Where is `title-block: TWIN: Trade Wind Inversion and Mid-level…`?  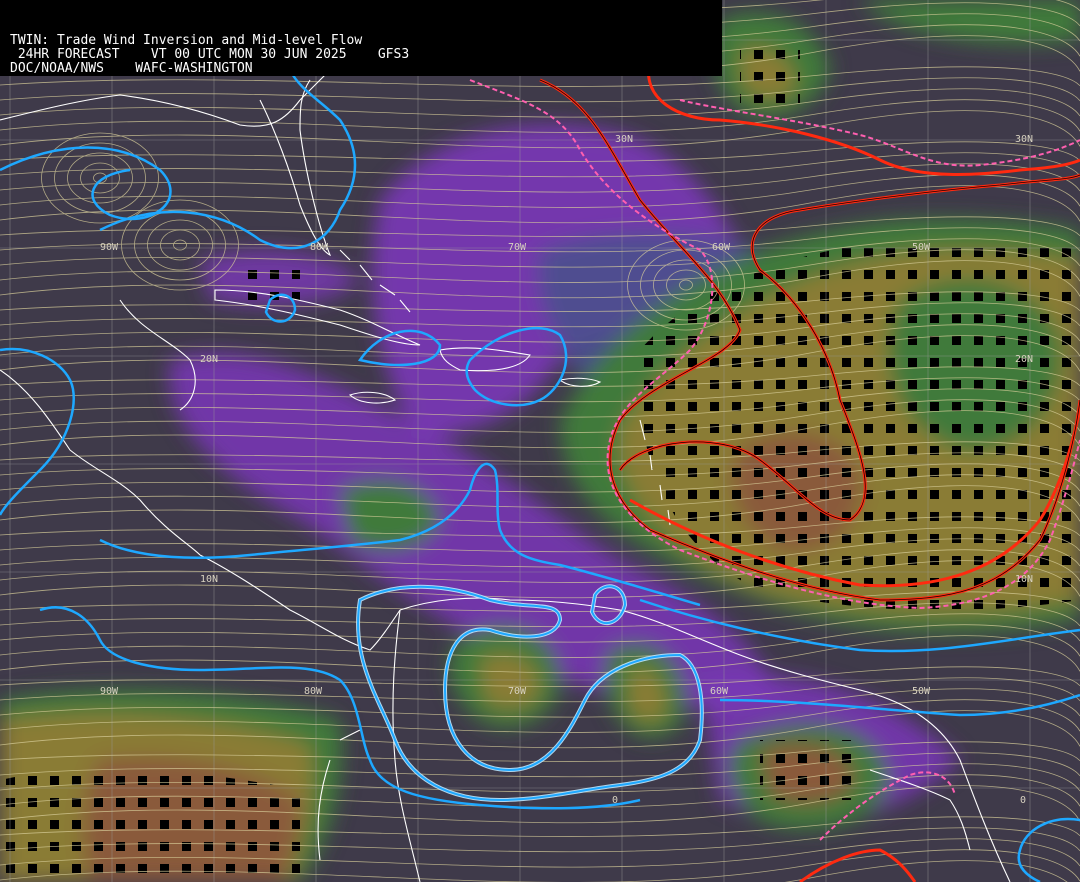 title-block: TWIN: Trade Wind Inversion and Mid-level… is located at coordinates (361, 38).